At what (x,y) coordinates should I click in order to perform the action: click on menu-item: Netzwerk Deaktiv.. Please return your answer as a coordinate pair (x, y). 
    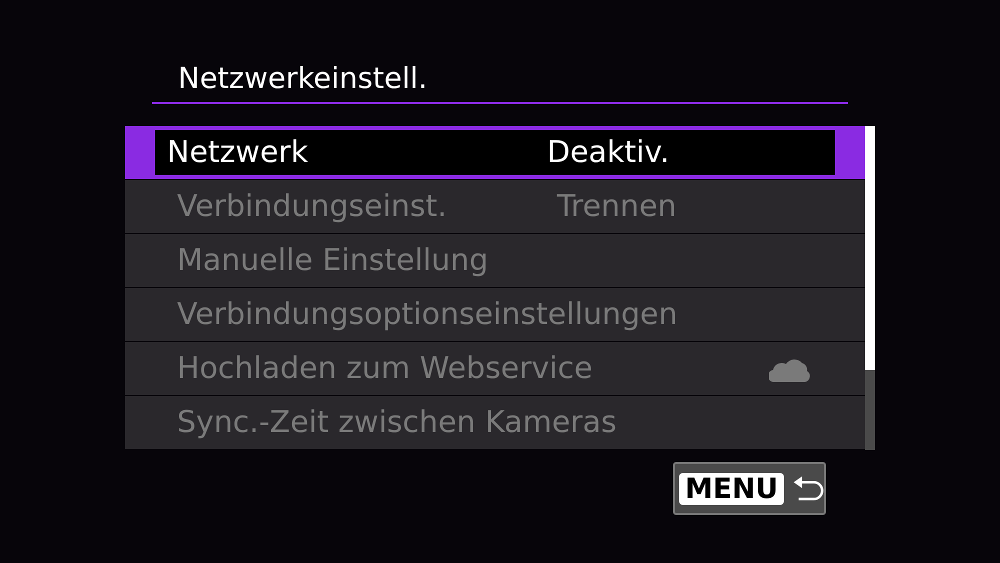
    Looking at the image, I should click on (495, 152).